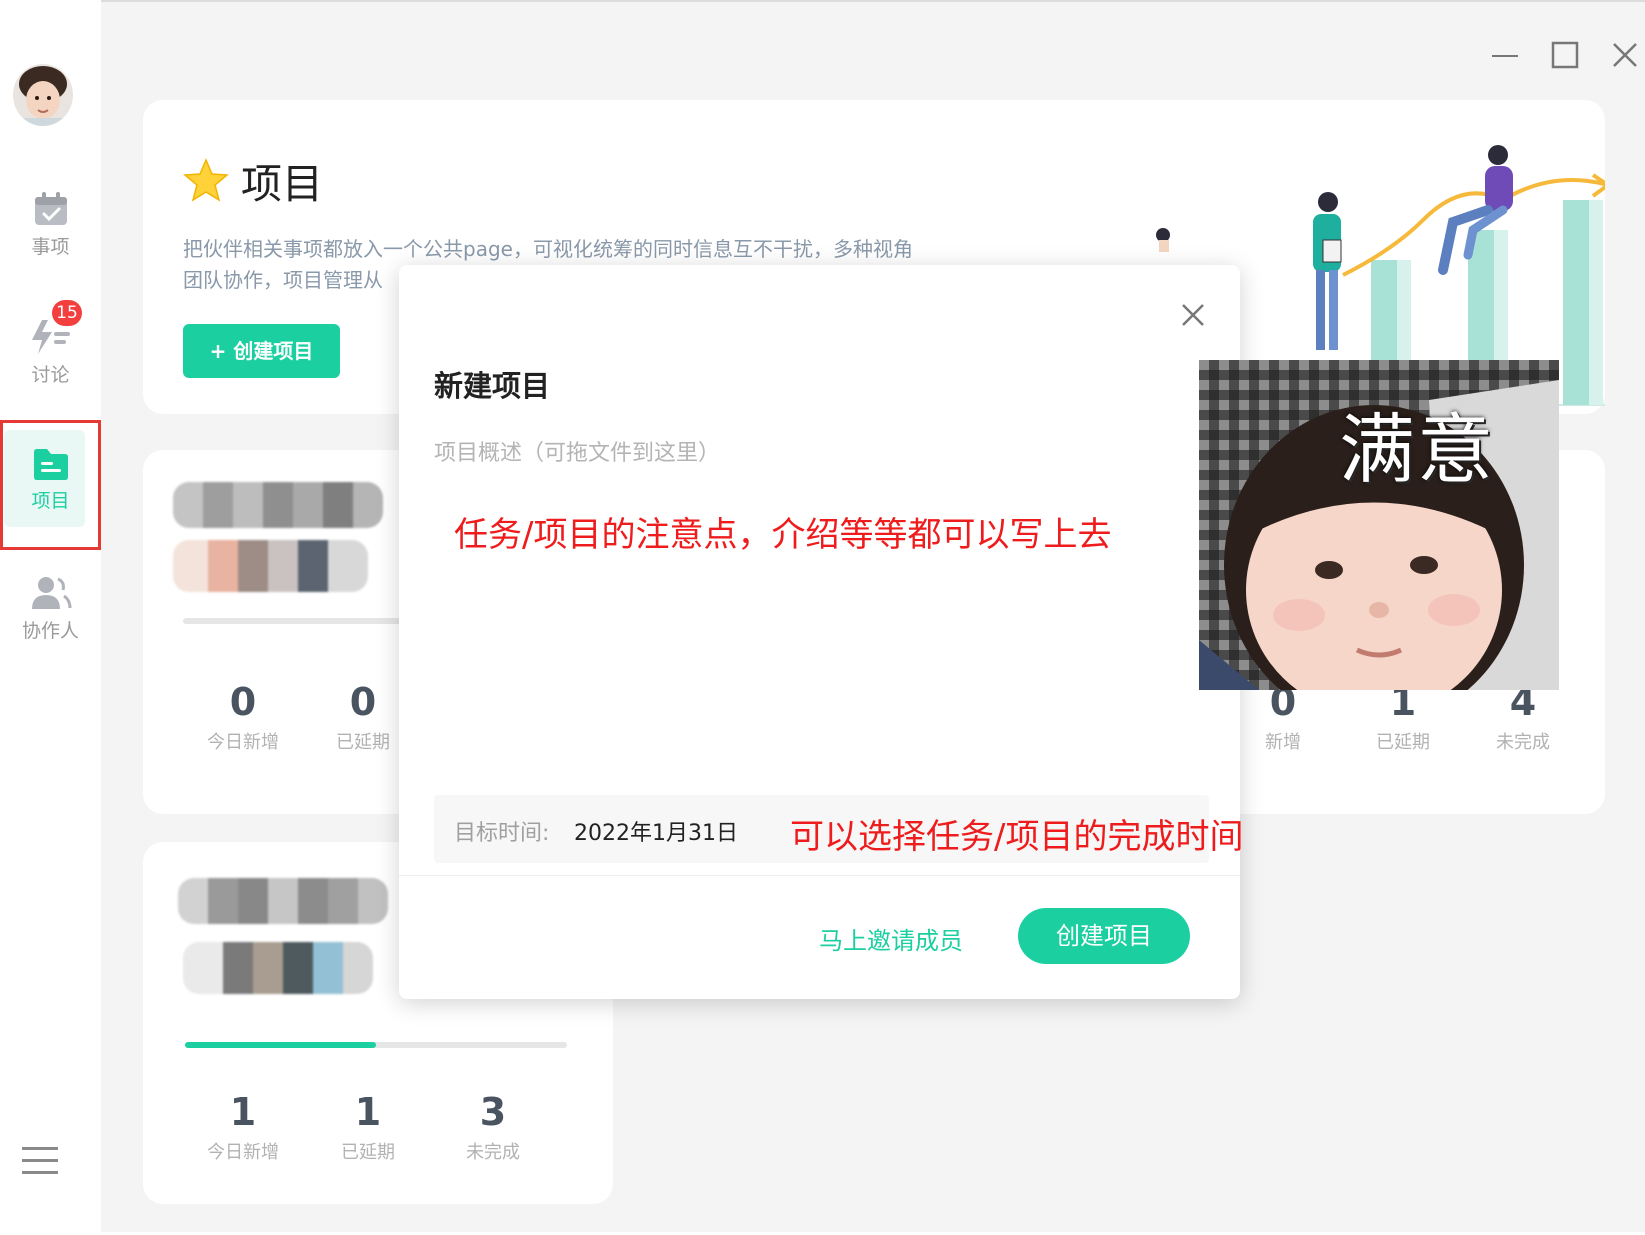 The height and width of the screenshot is (1235, 1645). I want to click on stat-today-new: 0 今日新增, so click(243, 716).